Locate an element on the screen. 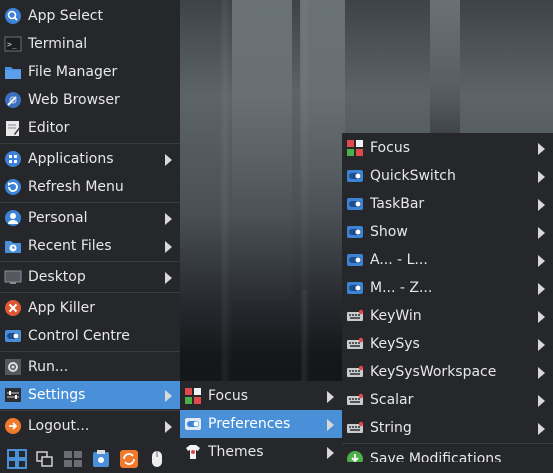 This screenshot has height=473, width=553. submenu-item-focus: Focus is located at coordinates (261, 396).